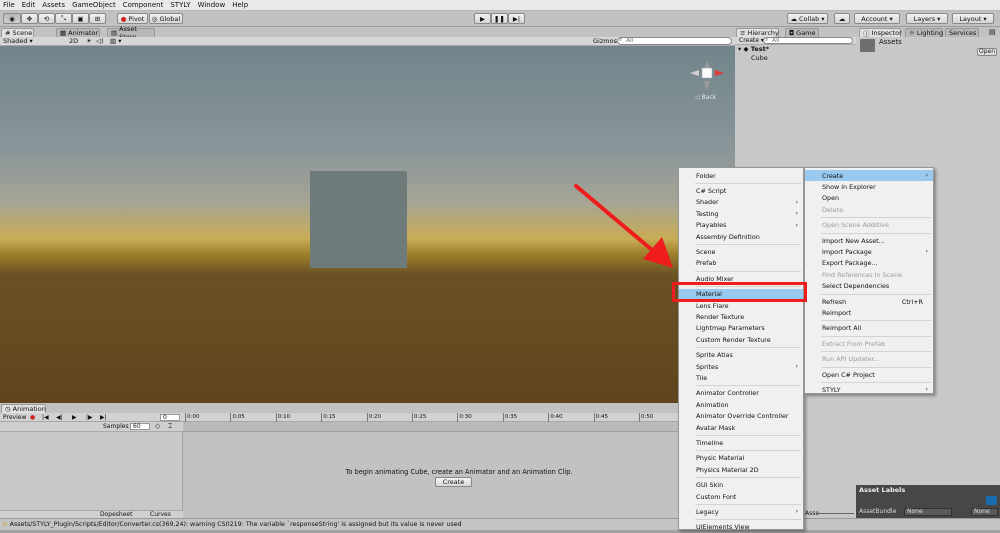 This screenshot has height=533, width=1000. I want to click on first-key-icon: |◀, so click(45, 417).